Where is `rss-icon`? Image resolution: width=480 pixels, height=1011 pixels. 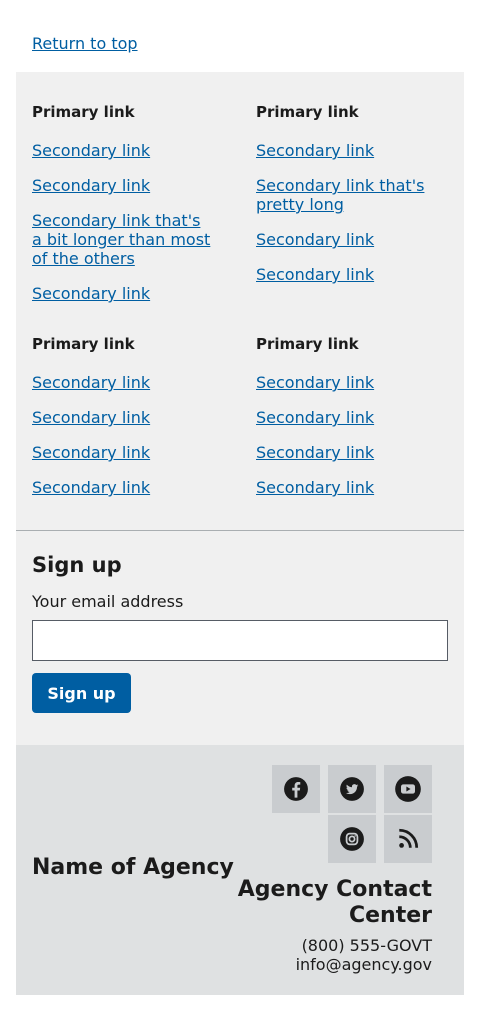
rss-icon is located at coordinates (408, 839).